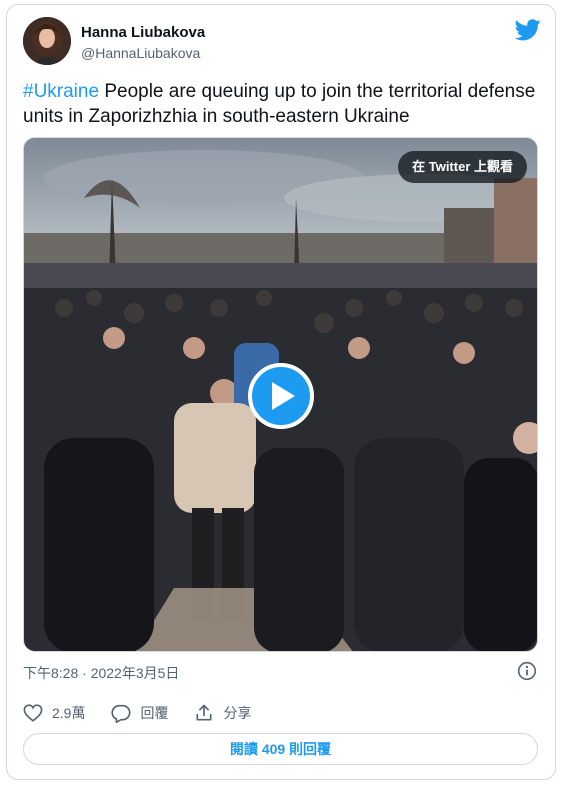  I want to click on read-replies-prefix: 閱讀, so click(245, 749).